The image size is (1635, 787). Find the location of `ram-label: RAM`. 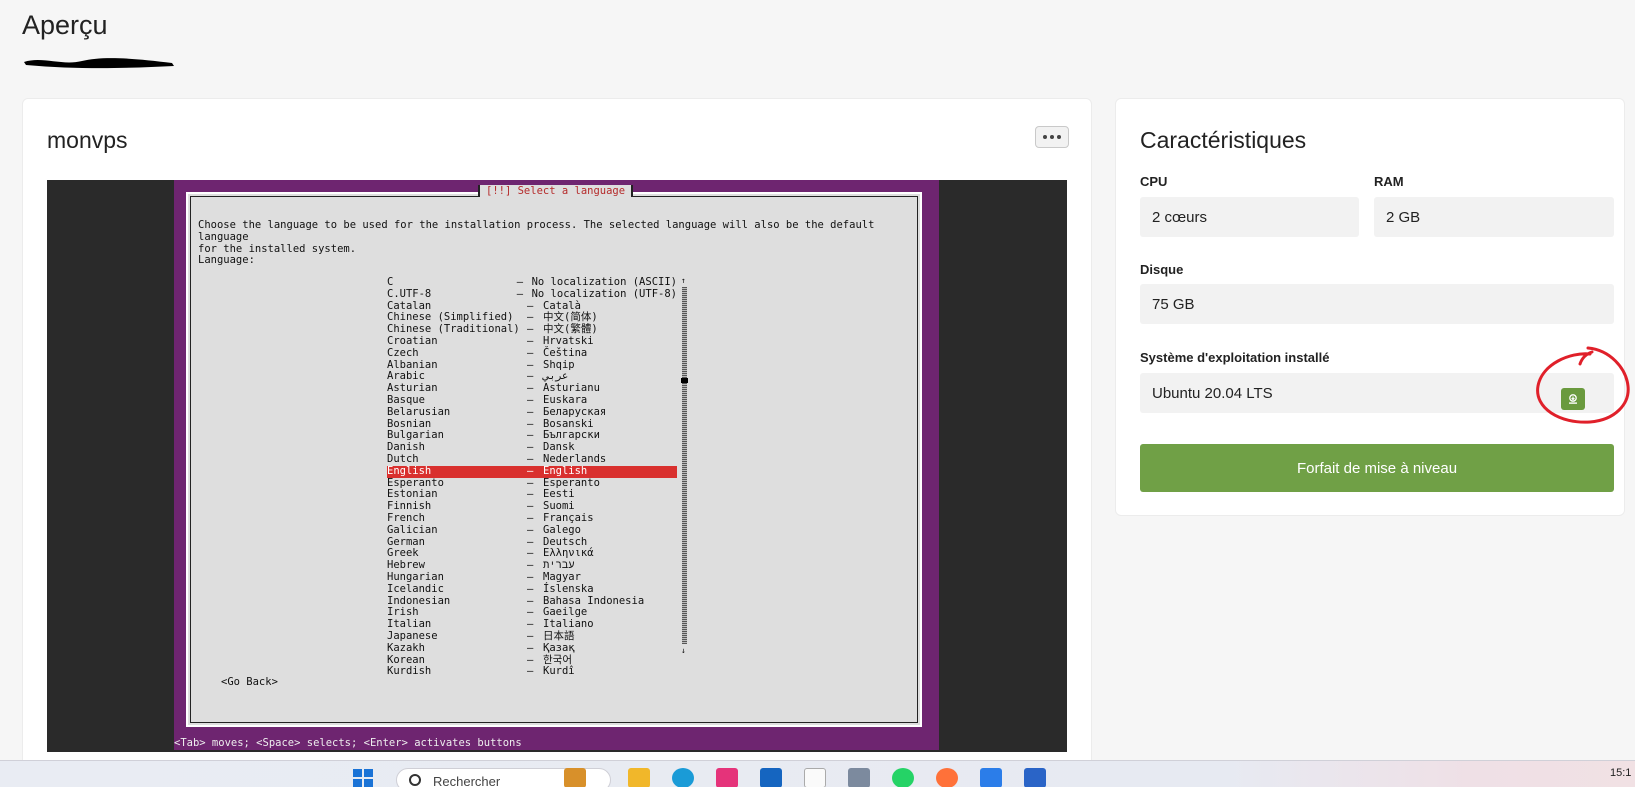

ram-label: RAM is located at coordinates (1389, 181).